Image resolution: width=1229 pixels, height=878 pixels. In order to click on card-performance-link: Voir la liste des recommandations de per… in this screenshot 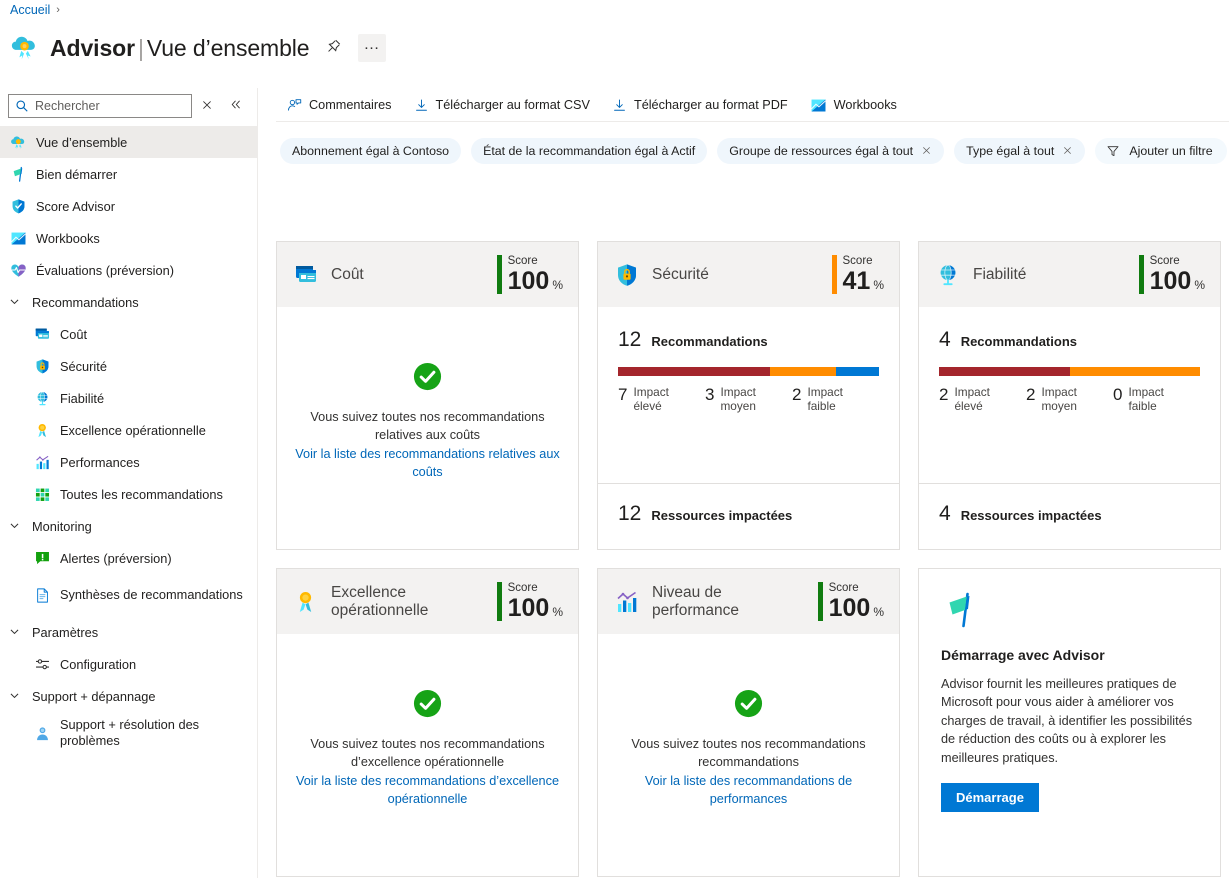, I will do `click(748, 790)`.